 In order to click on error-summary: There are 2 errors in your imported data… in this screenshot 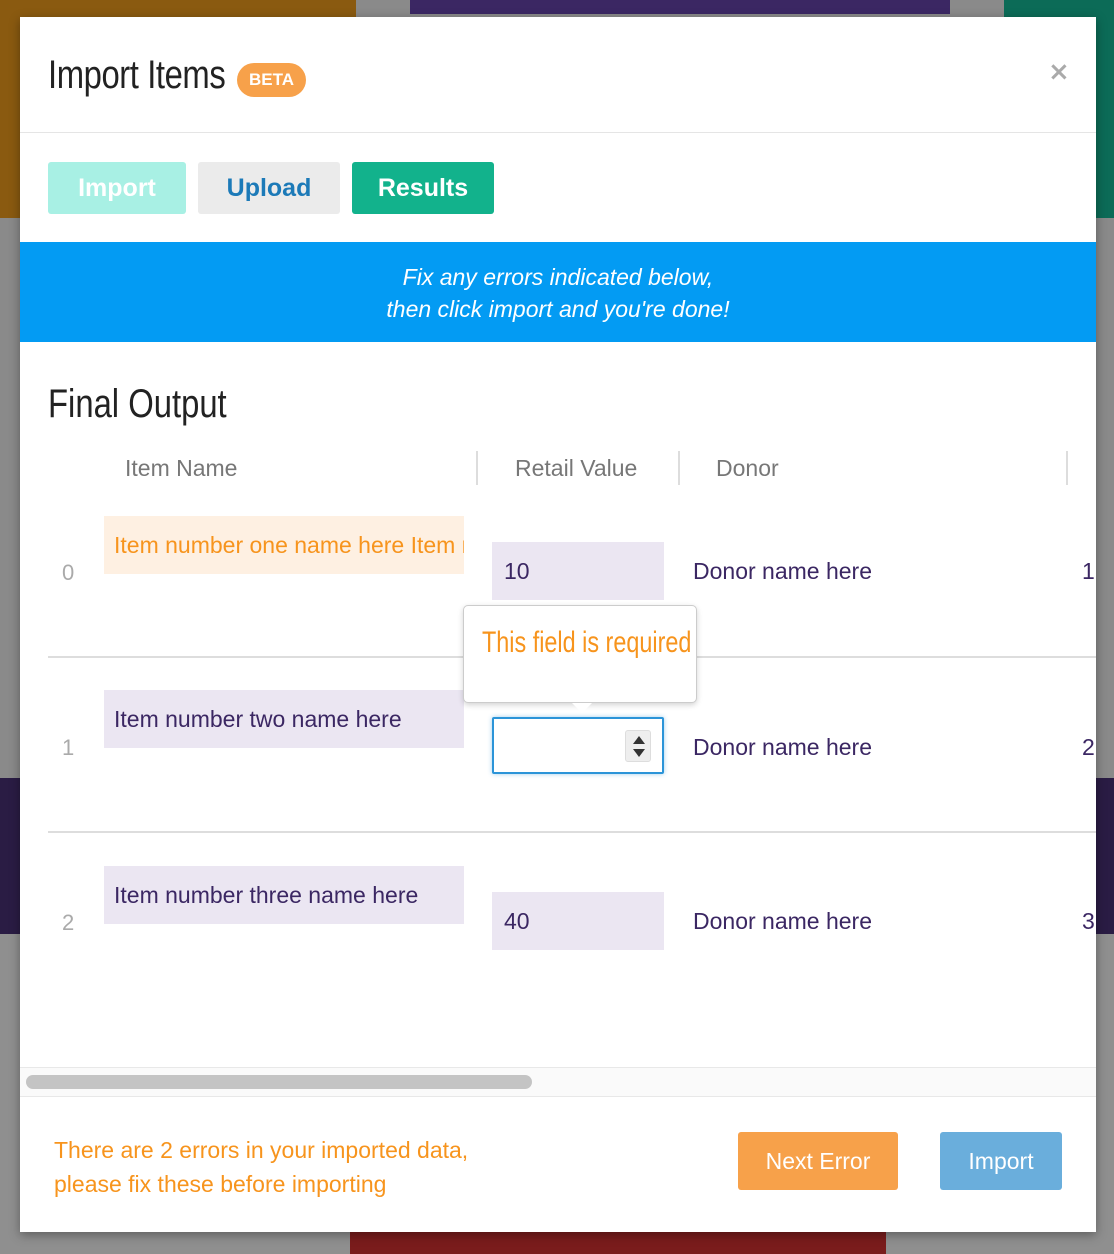, I will do `click(261, 1167)`.